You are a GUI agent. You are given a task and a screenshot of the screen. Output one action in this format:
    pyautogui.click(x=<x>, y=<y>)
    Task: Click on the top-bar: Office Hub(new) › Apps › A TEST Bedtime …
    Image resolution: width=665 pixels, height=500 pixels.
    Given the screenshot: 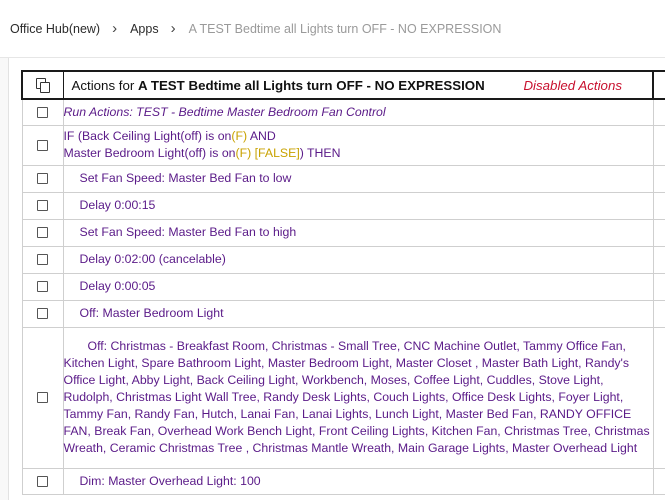 What is the action you would take?
    pyautogui.click(x=332, y=29)
    